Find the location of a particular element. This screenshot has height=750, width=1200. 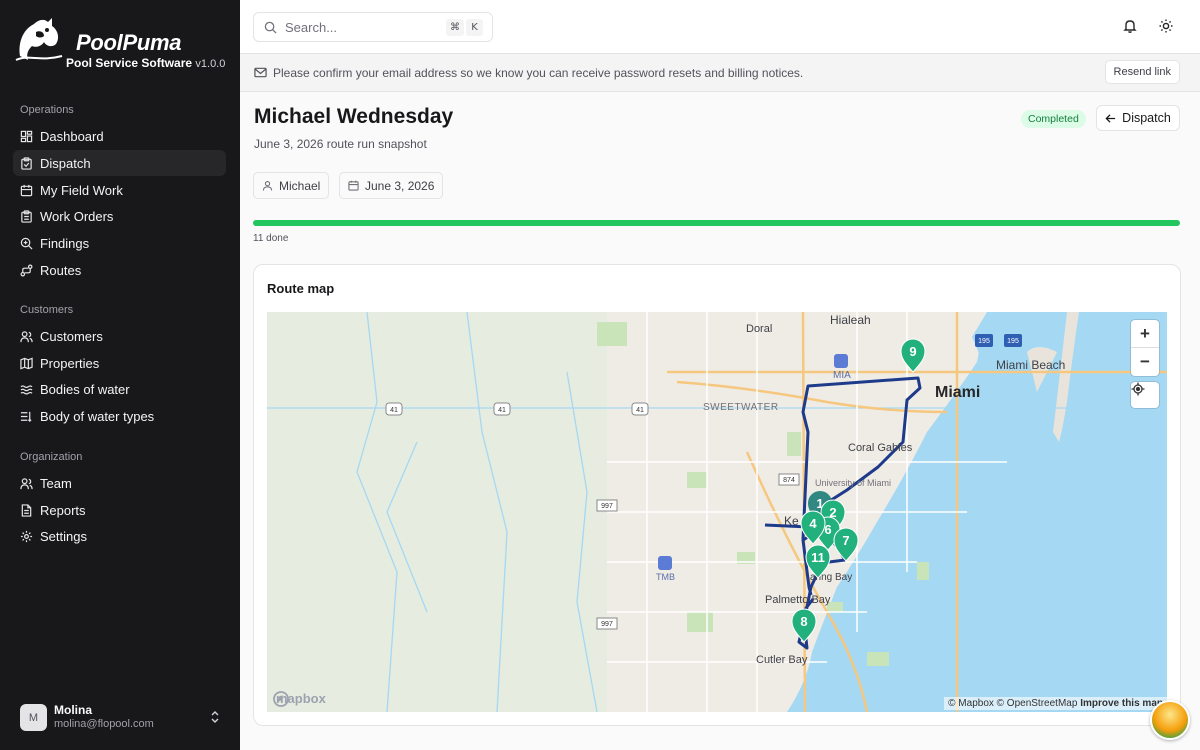

sidebar-item-dispatch: Dispatch is located at coordinates (119, 163).